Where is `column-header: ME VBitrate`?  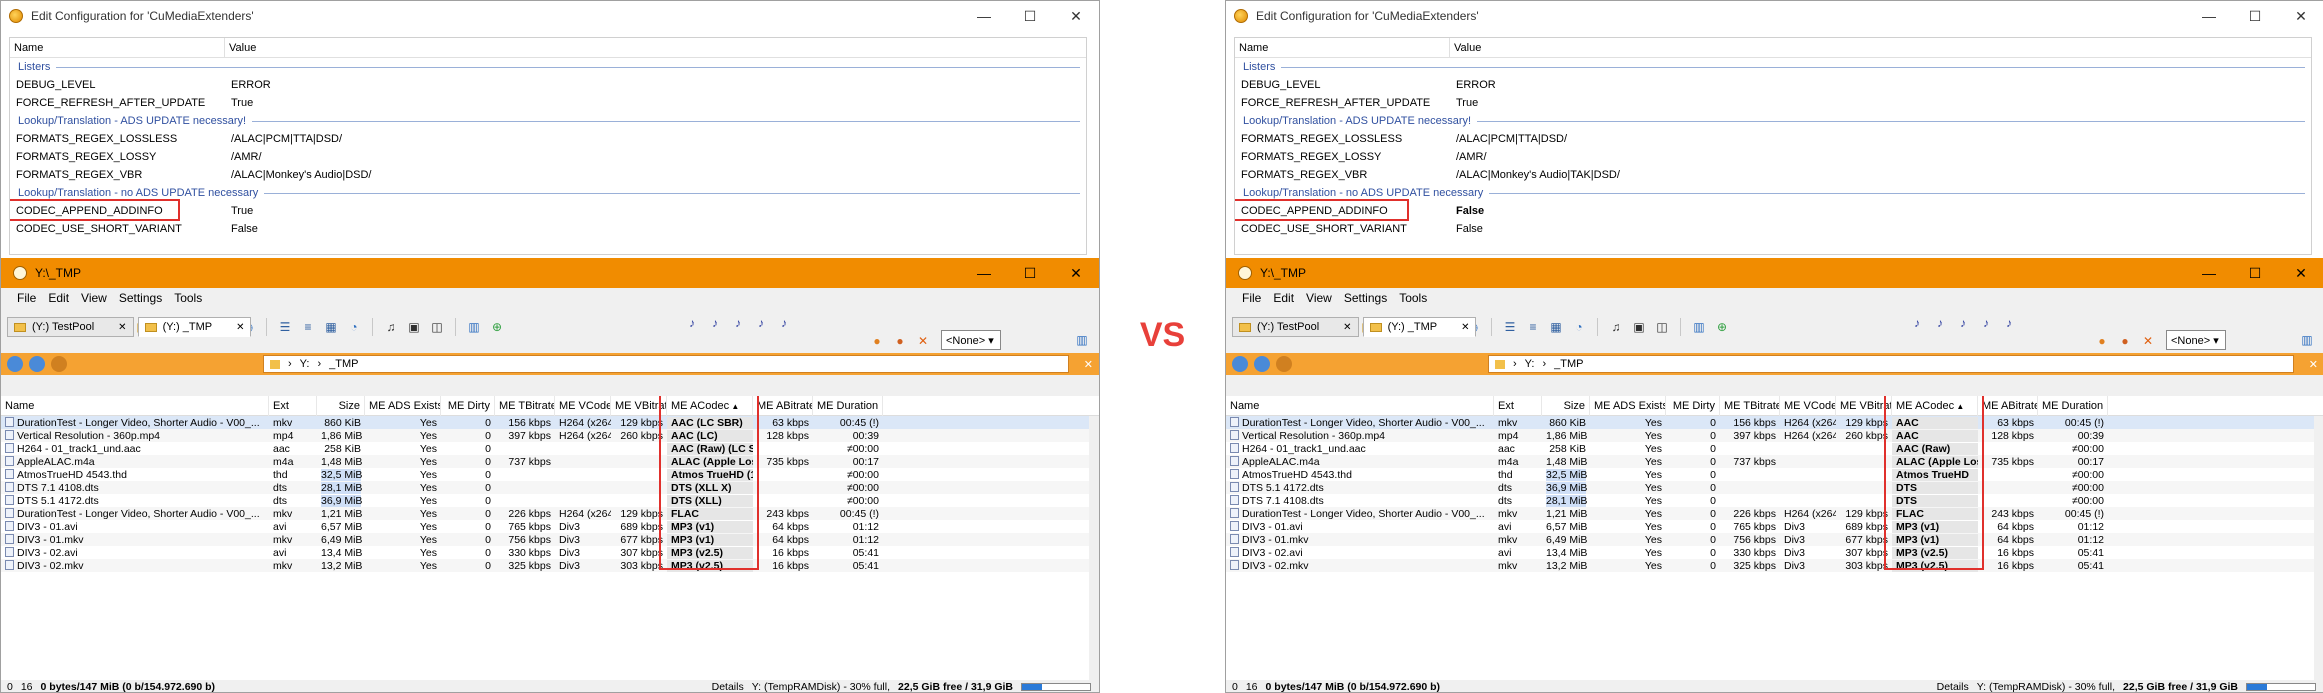 column-header: ME VBitrate is located at coordinates (639, 406).